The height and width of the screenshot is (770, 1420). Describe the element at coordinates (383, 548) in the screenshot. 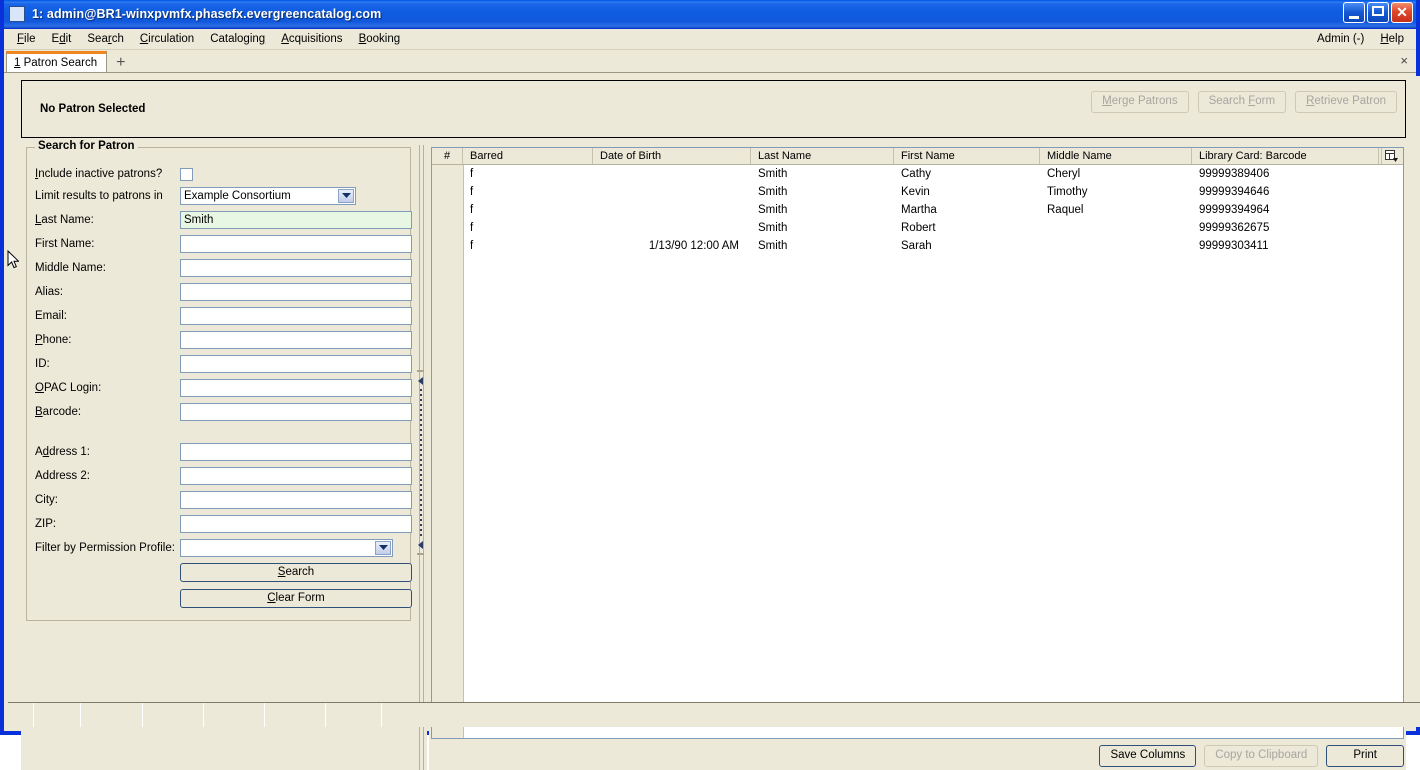

I see `chevron-down-icon` at that location.